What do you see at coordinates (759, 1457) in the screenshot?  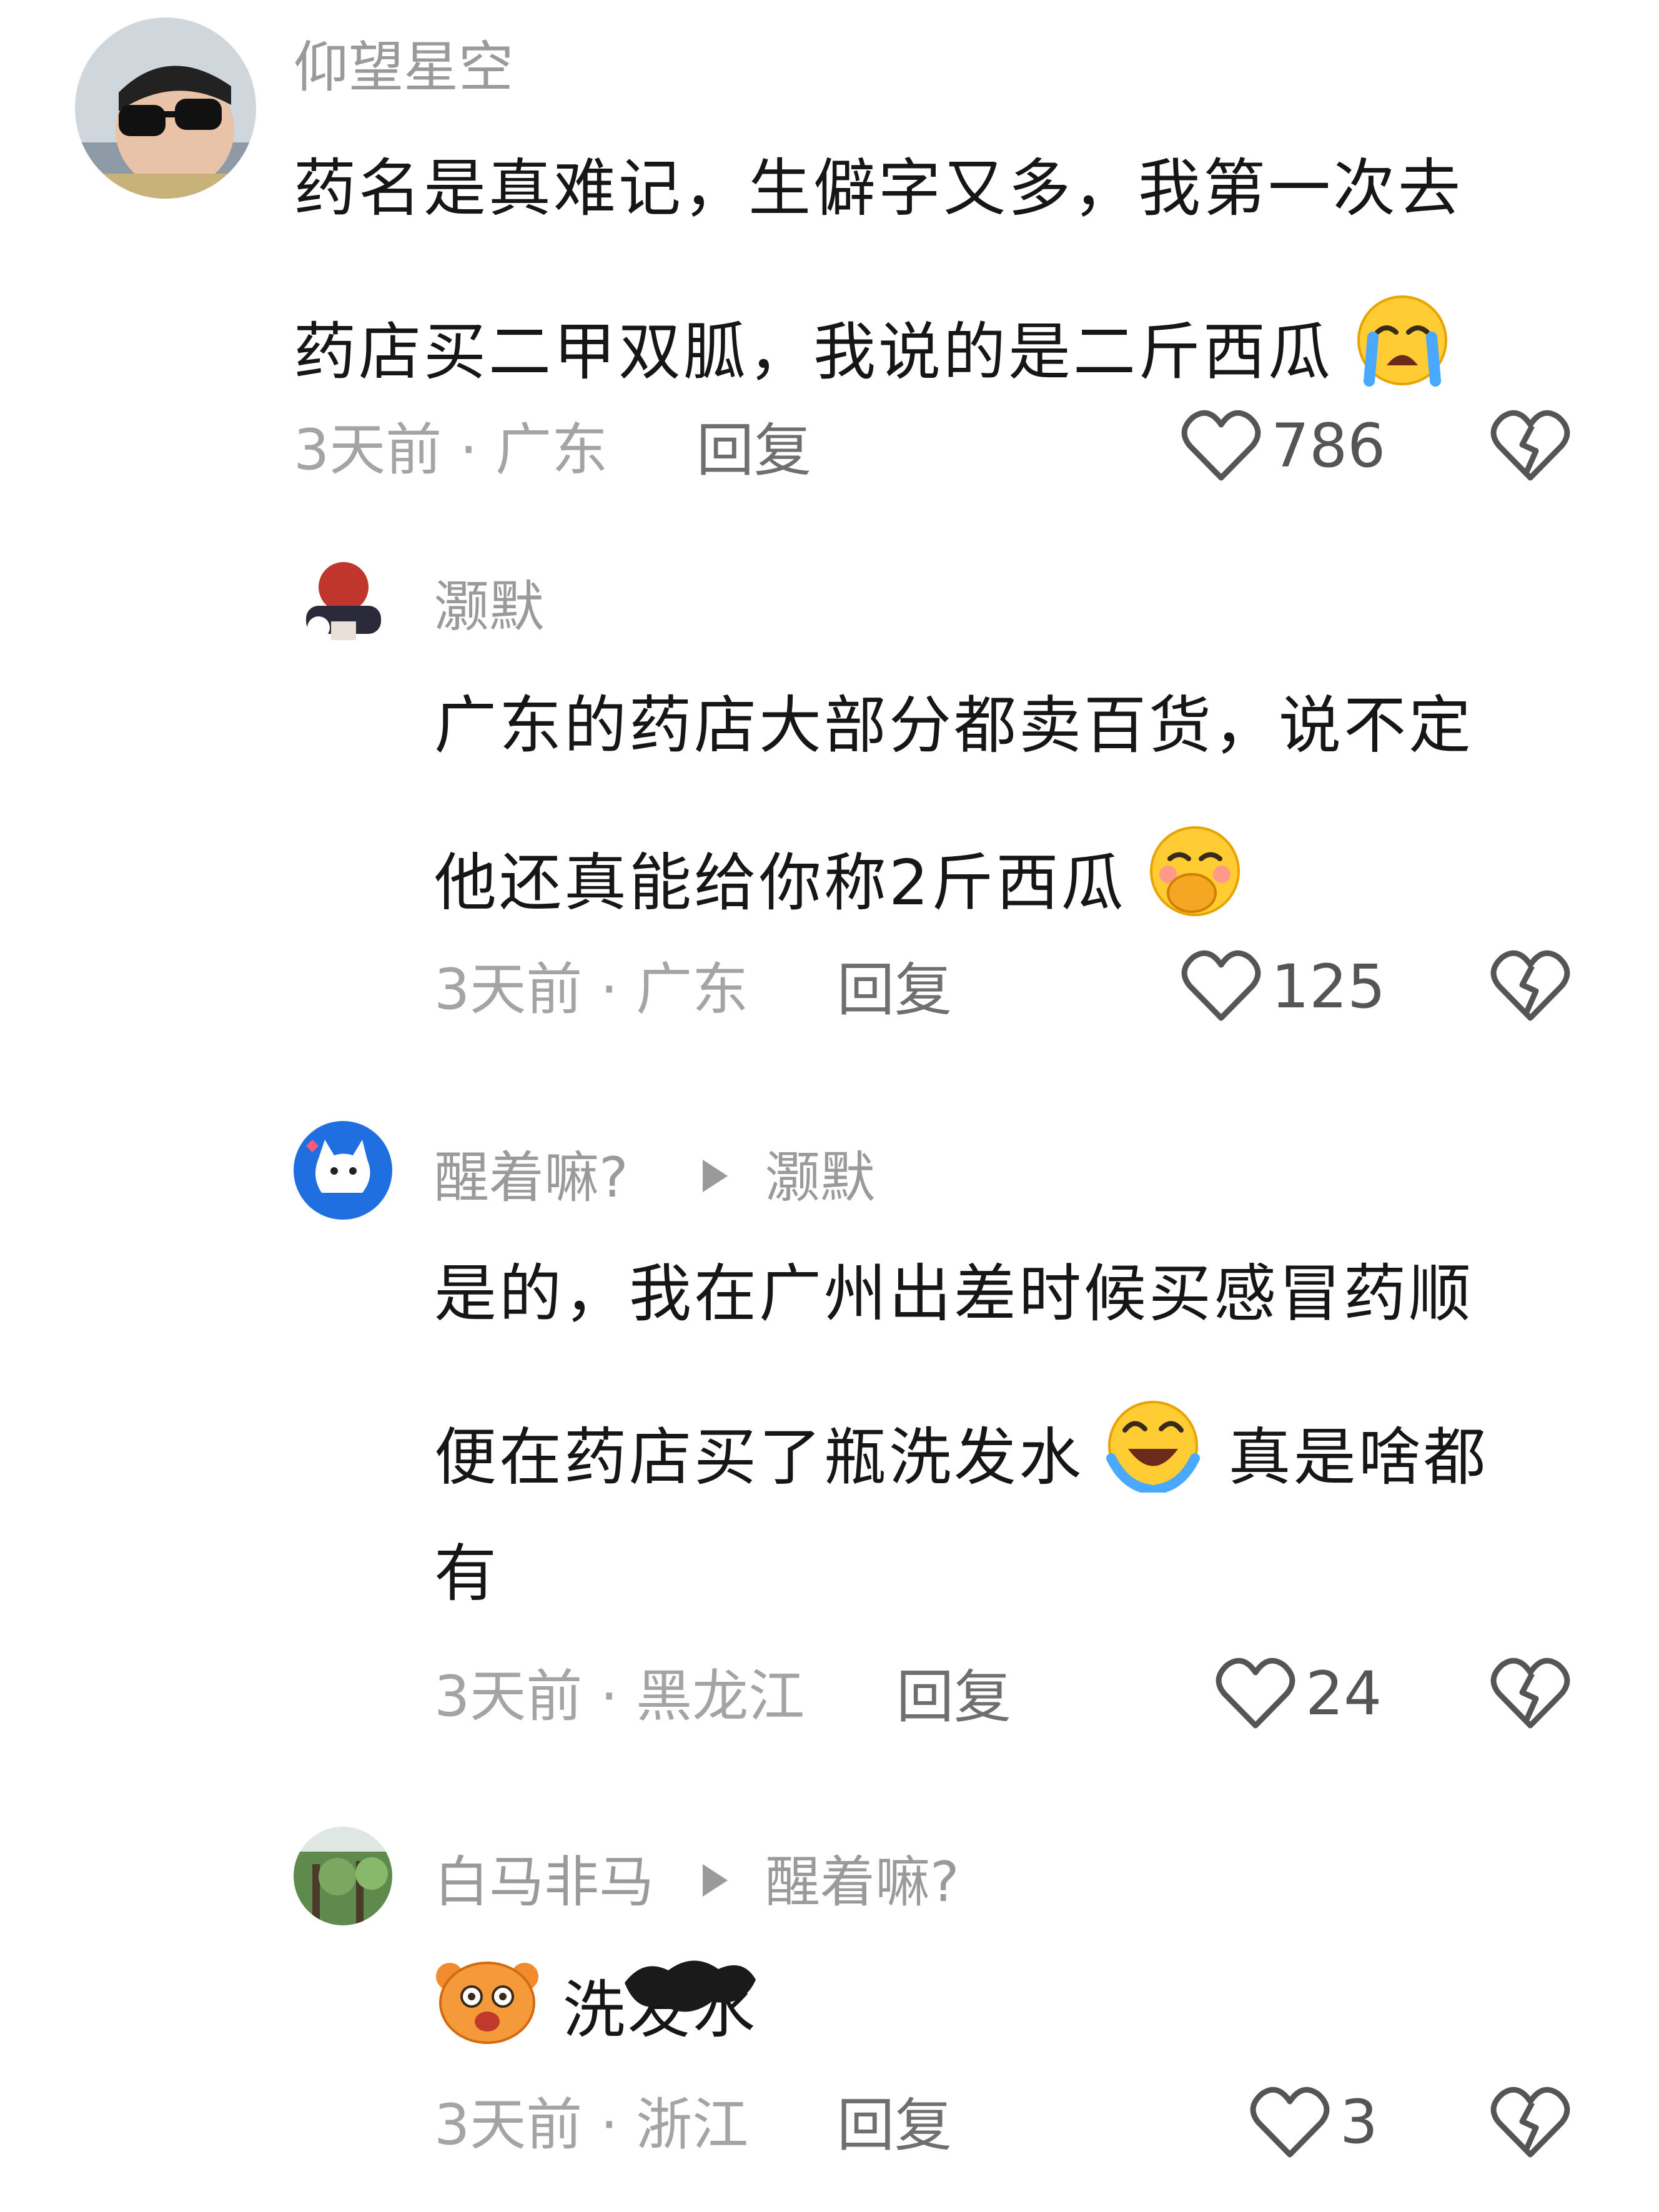 I see `comment-text: 便在药店买了瓶洗发水` at bounding box center [759, 1457].